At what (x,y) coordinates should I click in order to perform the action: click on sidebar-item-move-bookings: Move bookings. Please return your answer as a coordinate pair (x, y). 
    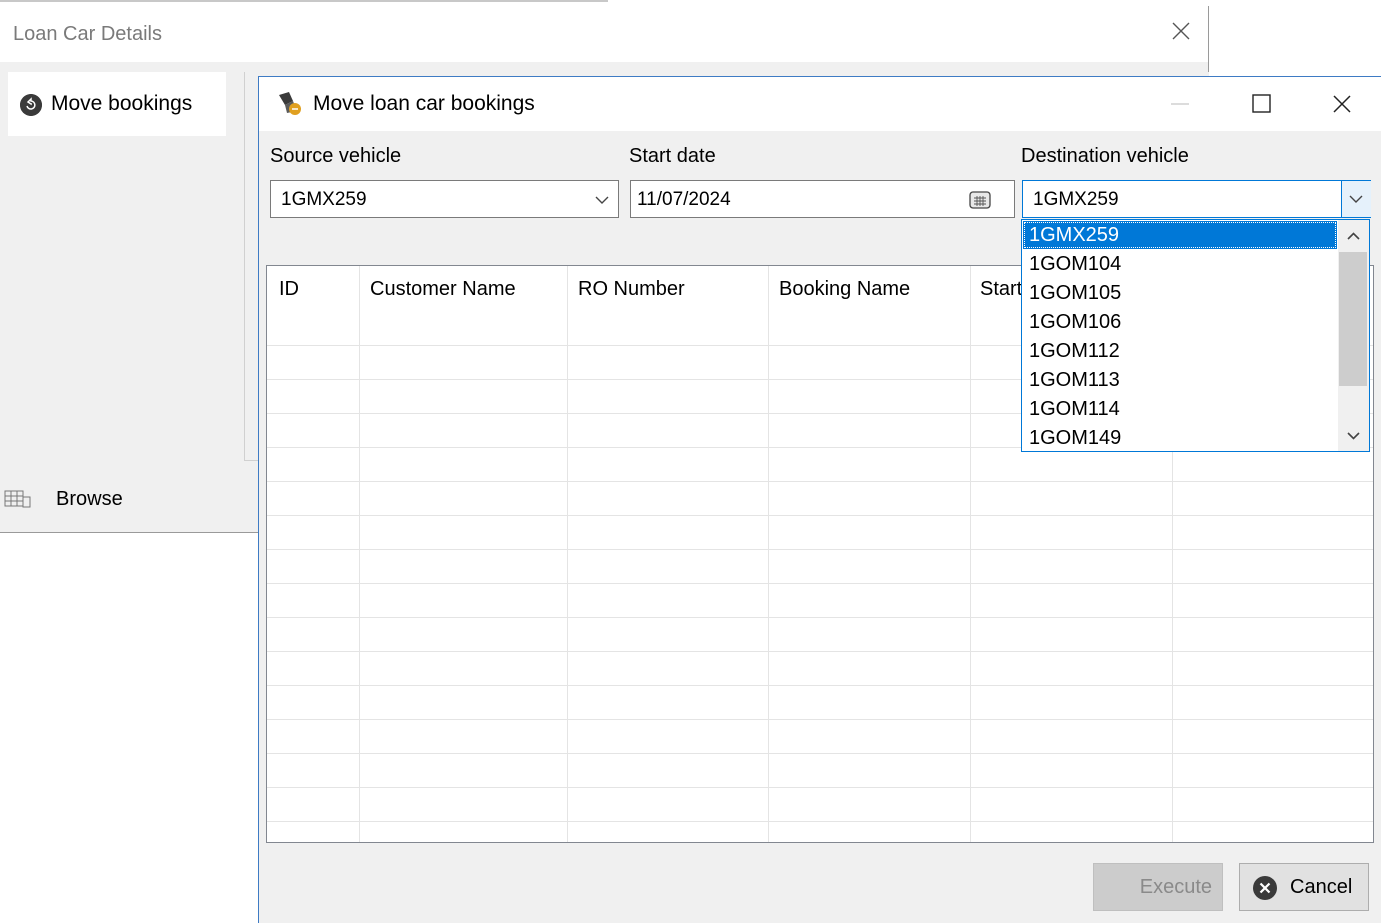
    Looking at the image, I should click on (117, 104).